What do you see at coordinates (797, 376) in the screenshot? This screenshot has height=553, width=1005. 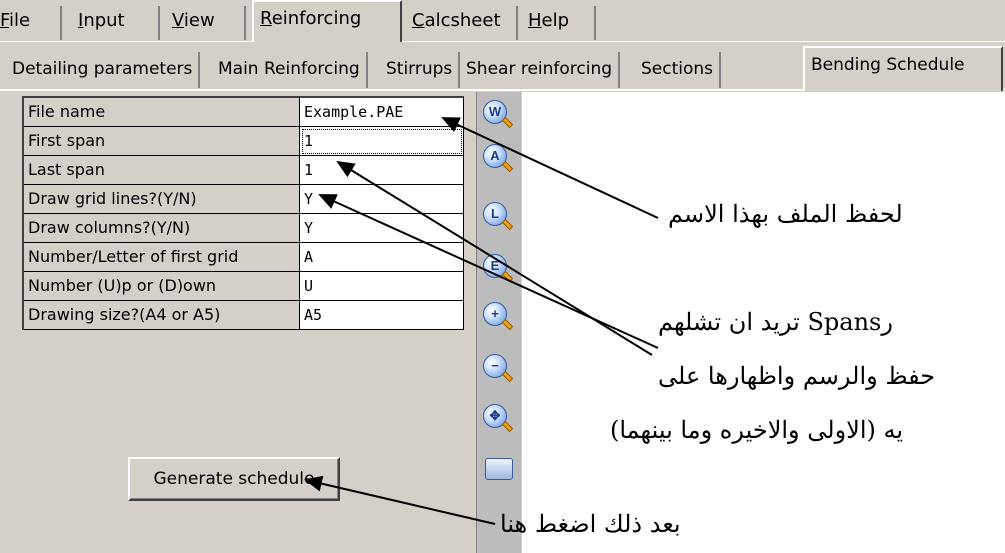 I see `annotation-spans-line2: حفظ والرسم واظهارها على` at bounding box center [797, 376].